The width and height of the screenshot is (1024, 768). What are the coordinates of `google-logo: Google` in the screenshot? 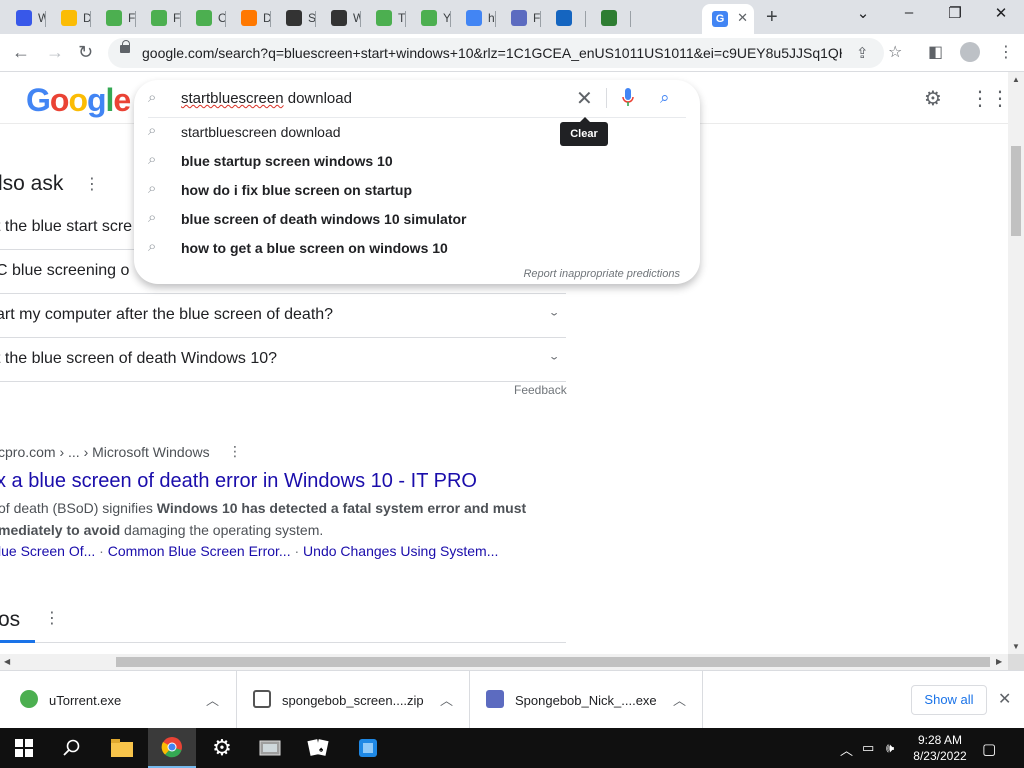 It's located at (78, 100).